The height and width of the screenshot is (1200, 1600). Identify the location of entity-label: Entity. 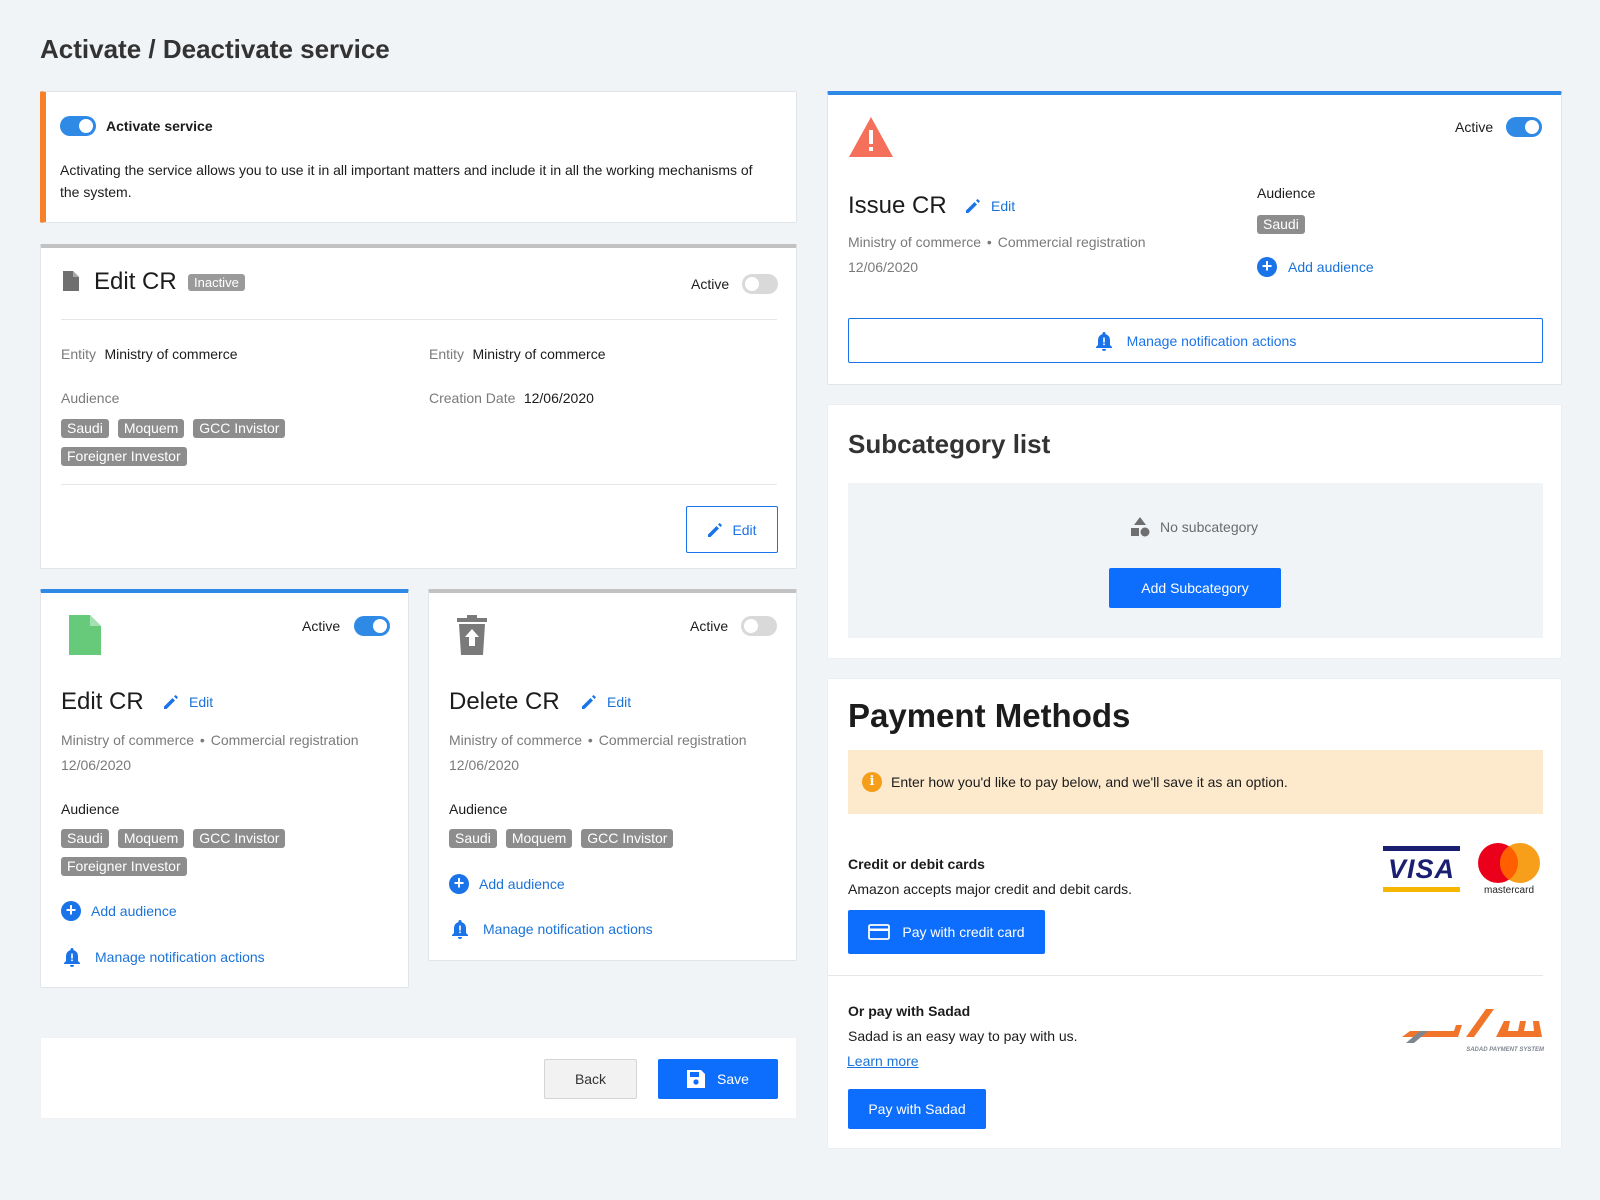
(447, 354).